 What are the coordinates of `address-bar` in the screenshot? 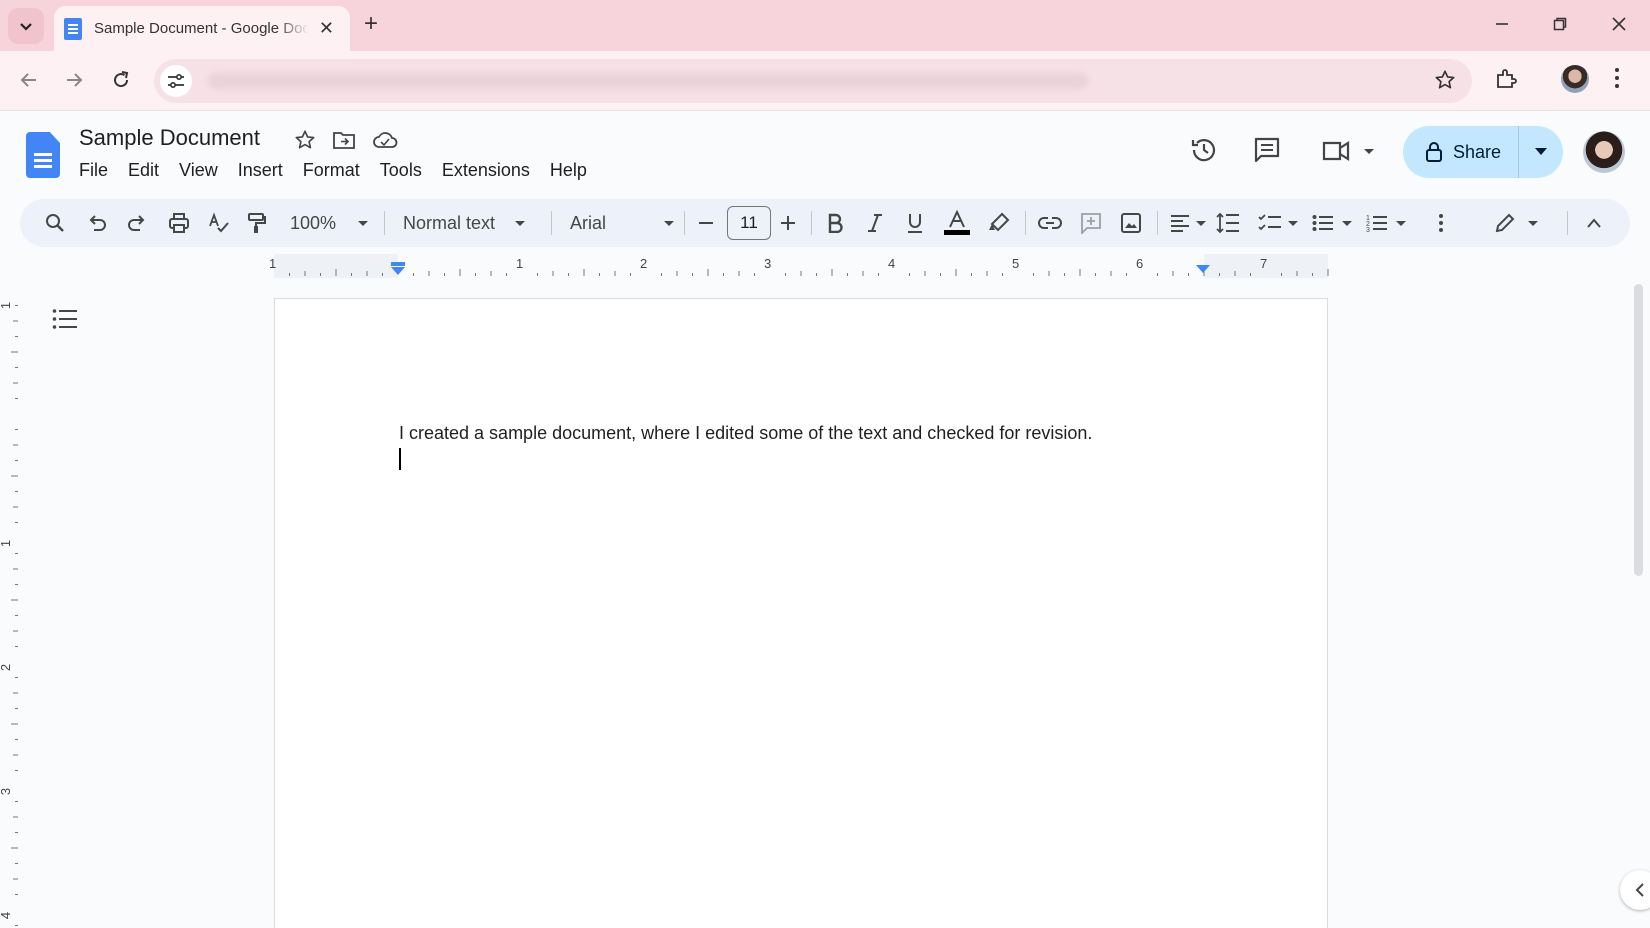 It's located at (813, 81).